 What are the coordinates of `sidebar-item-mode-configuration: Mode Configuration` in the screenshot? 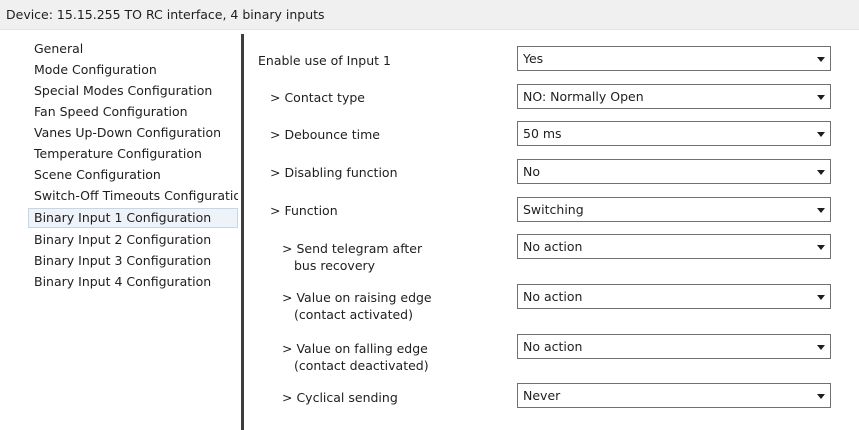 It's located at (133, 70).